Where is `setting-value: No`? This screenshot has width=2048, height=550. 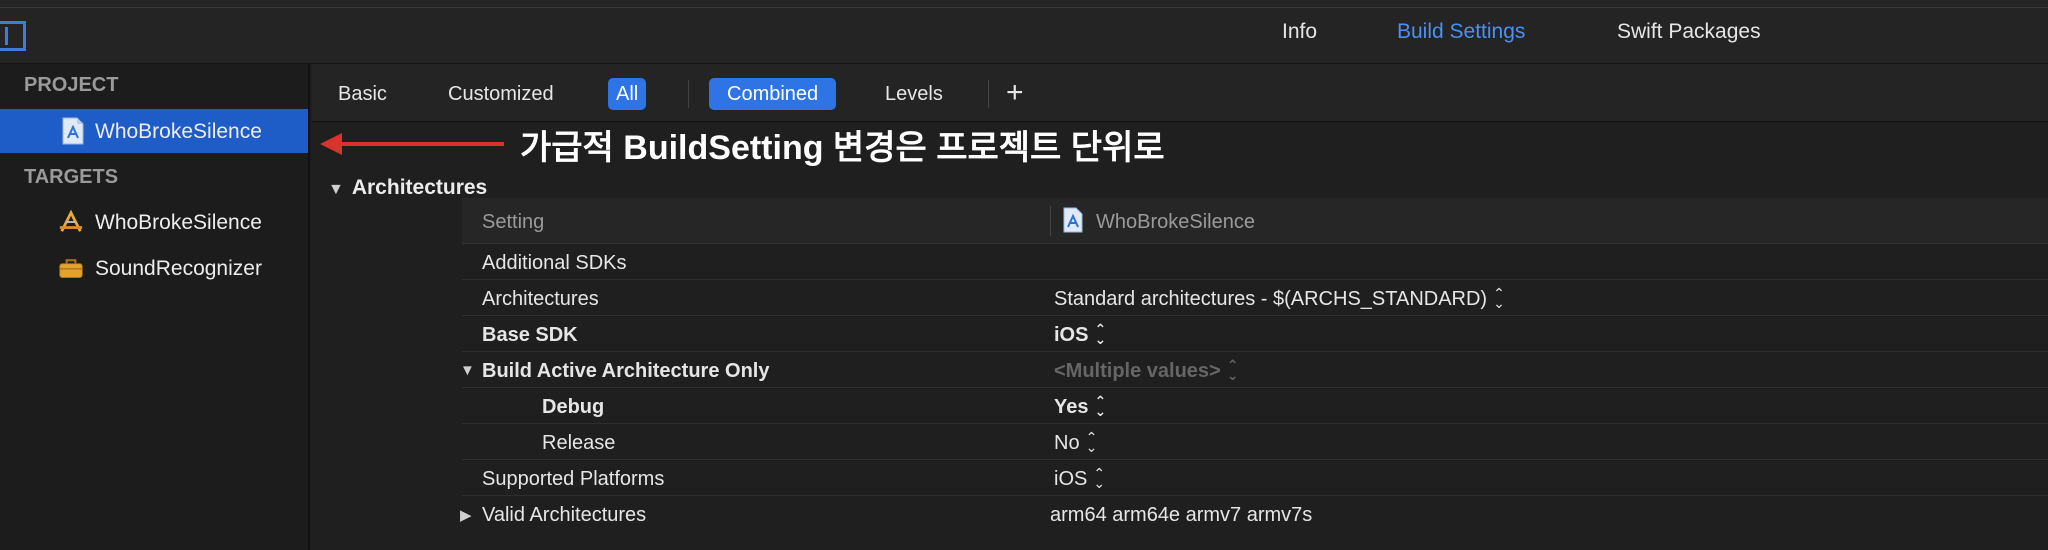 setting-value: No is located at coordinates (1067, 443).